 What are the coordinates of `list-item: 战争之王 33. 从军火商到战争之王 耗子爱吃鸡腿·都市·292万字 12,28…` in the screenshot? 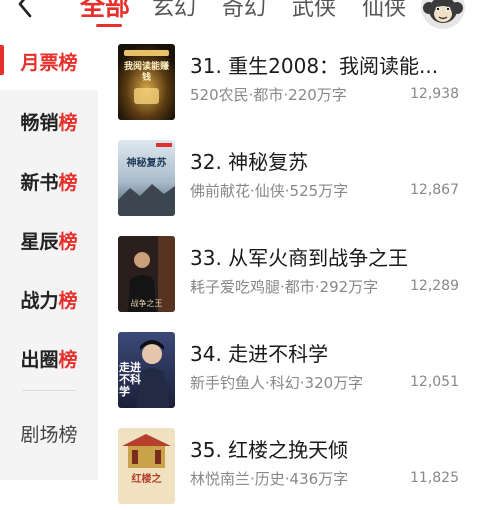 It's located at (299, 277).